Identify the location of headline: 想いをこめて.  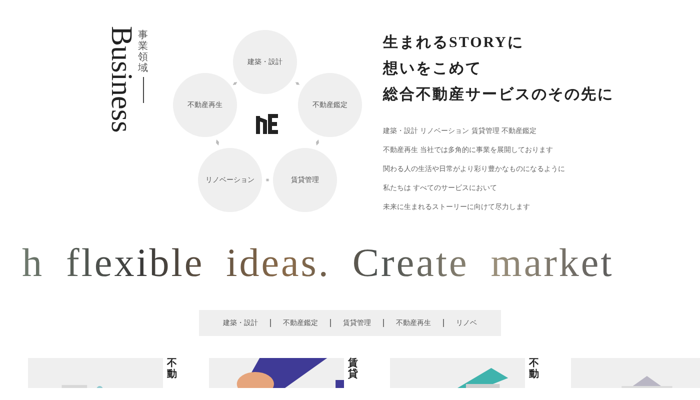
(433, 69).